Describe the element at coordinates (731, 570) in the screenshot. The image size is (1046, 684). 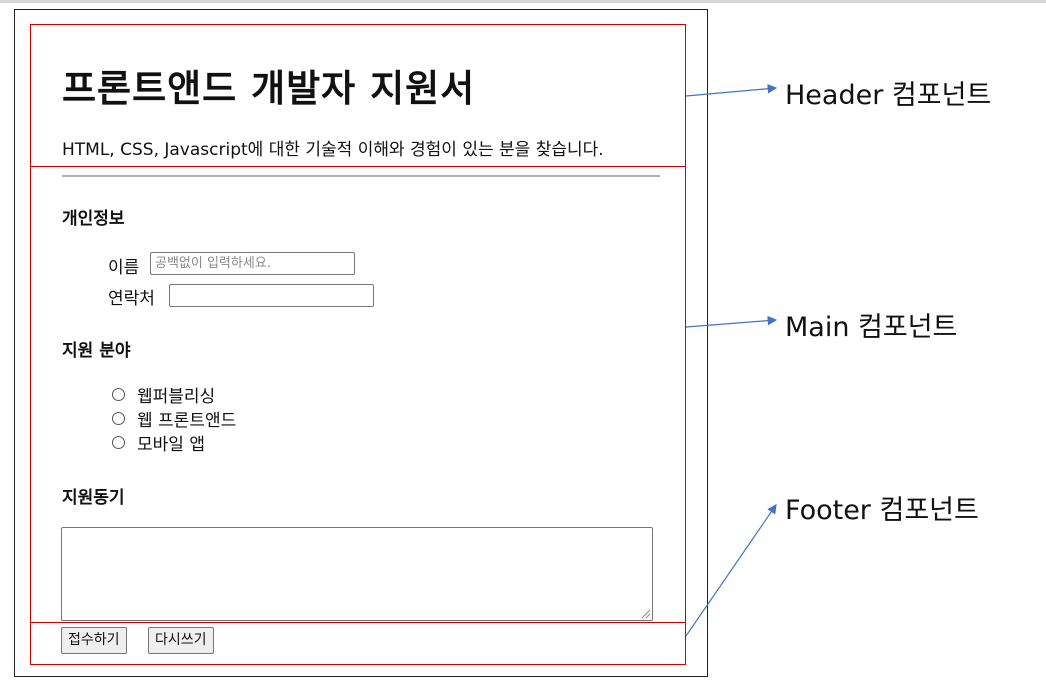
I see `footer-arrow` at that location.